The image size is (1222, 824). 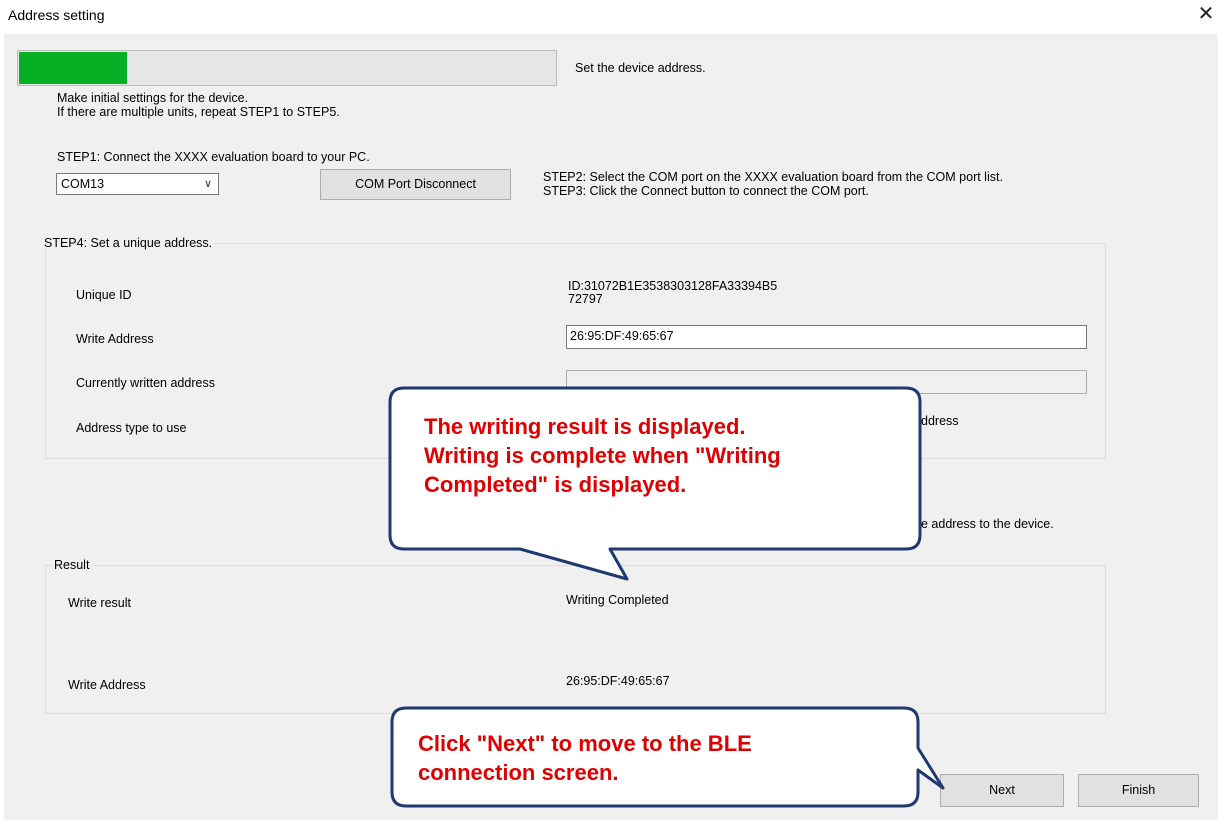 What do you see at coordinates (585, 743) in the screenshot?
I see `callout-next-line-1: Click "Next" to move to the BLE` at bounding box center [585, 743].